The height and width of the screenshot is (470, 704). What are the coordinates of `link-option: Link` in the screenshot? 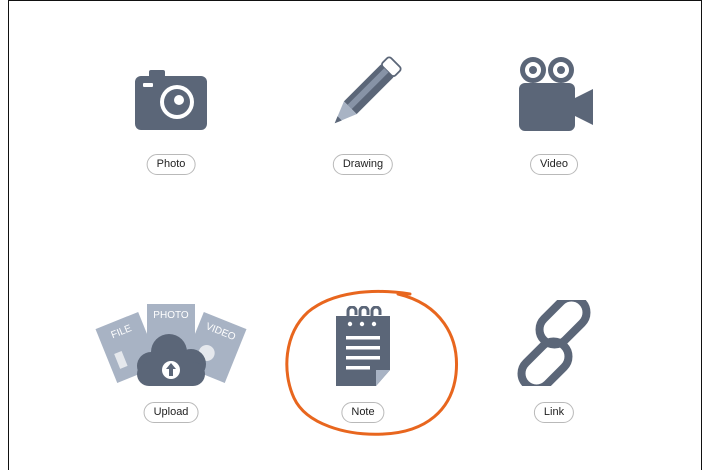 It's located at (554, 362).